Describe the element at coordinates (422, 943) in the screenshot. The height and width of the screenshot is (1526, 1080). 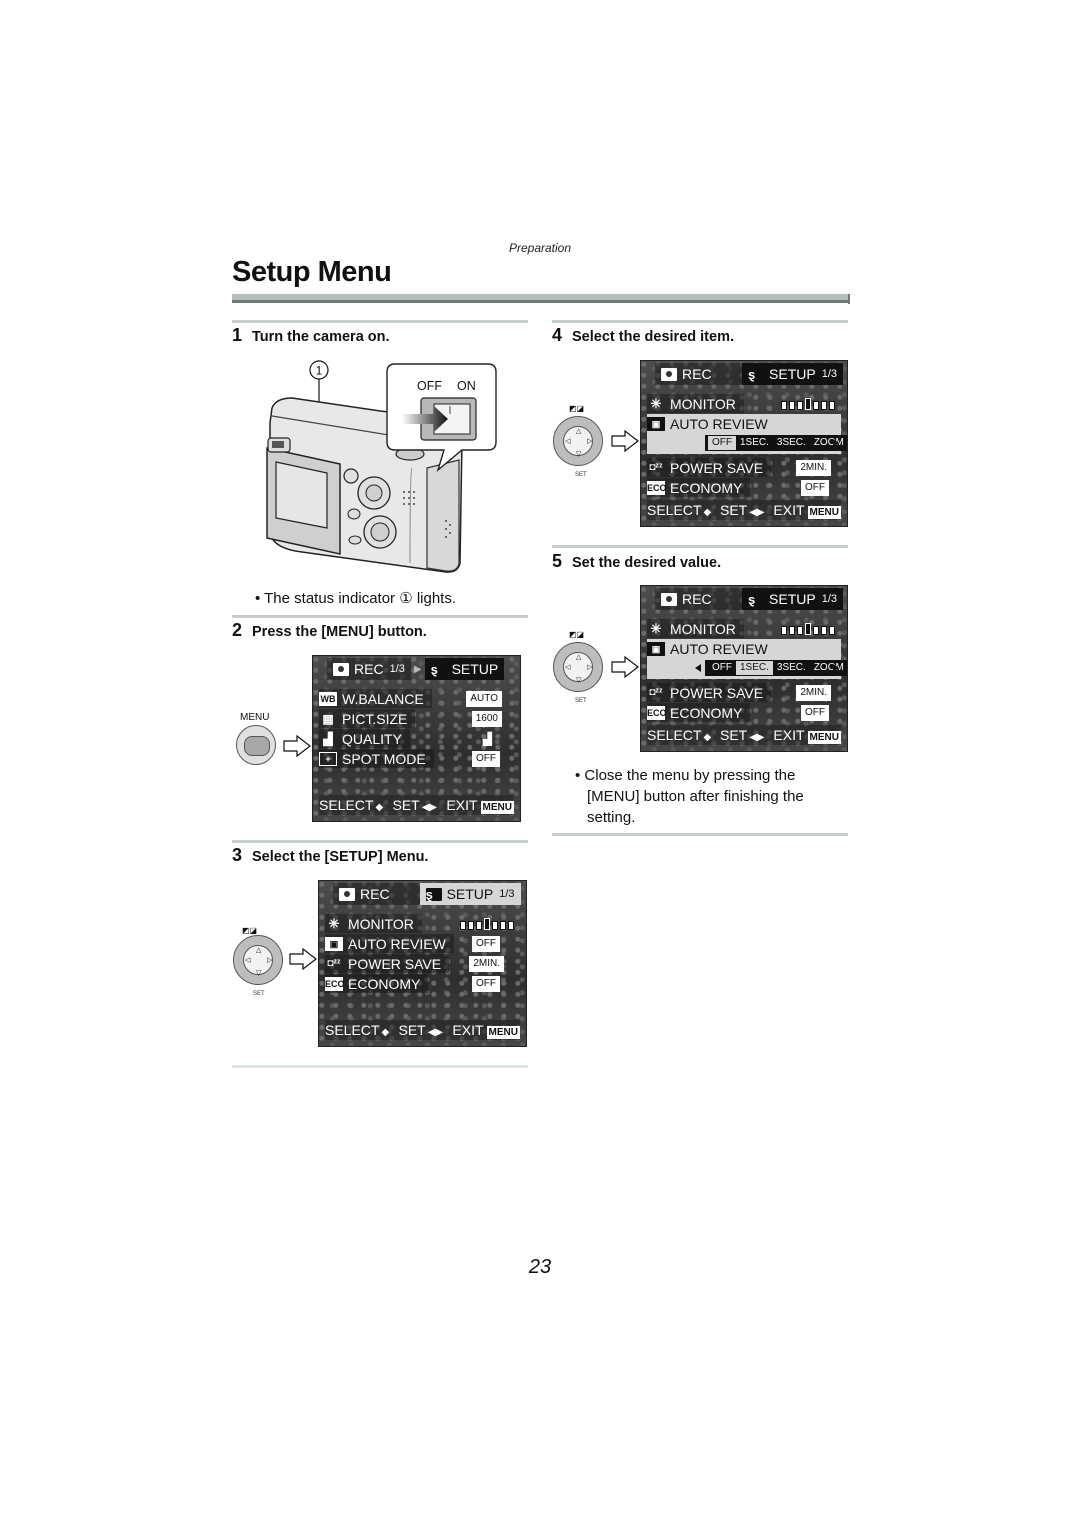
I see `menu-row-auto-review: ▣ AUTO REVIEW OFF` at that location.